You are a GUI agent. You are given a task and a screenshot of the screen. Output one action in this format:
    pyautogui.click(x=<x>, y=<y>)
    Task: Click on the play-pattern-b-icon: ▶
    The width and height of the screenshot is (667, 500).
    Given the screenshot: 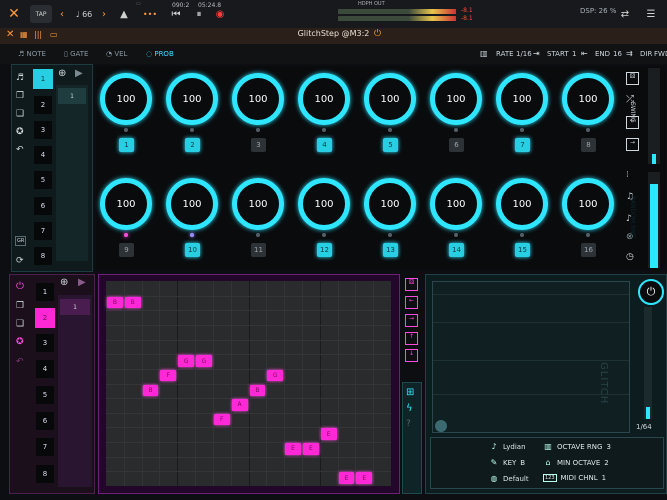 What is the action you would take?
    pyautogui.click(x=82, y=282)
    